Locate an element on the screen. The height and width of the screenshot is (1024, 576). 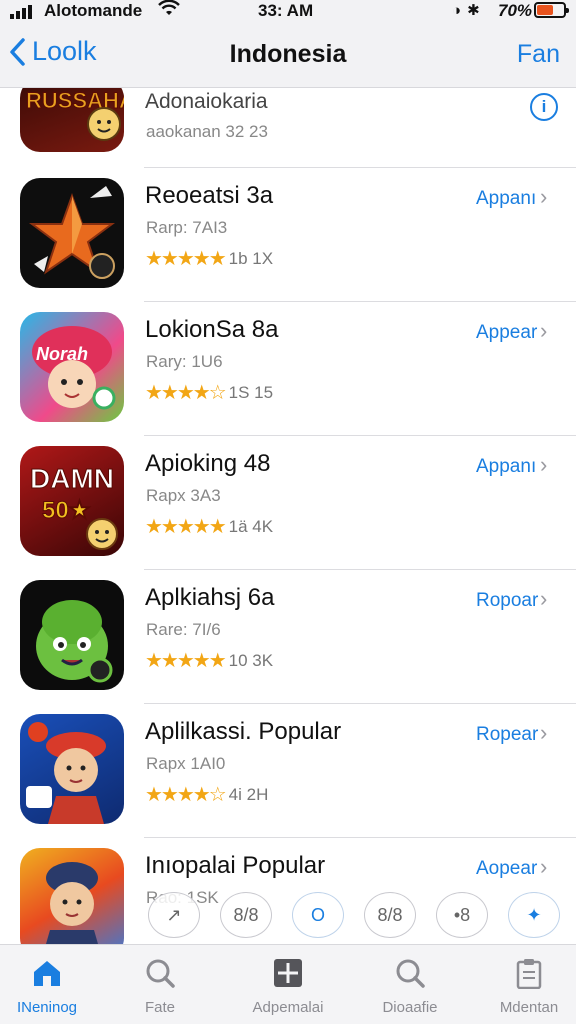
battery-icon is located at coordinates (551, 10).